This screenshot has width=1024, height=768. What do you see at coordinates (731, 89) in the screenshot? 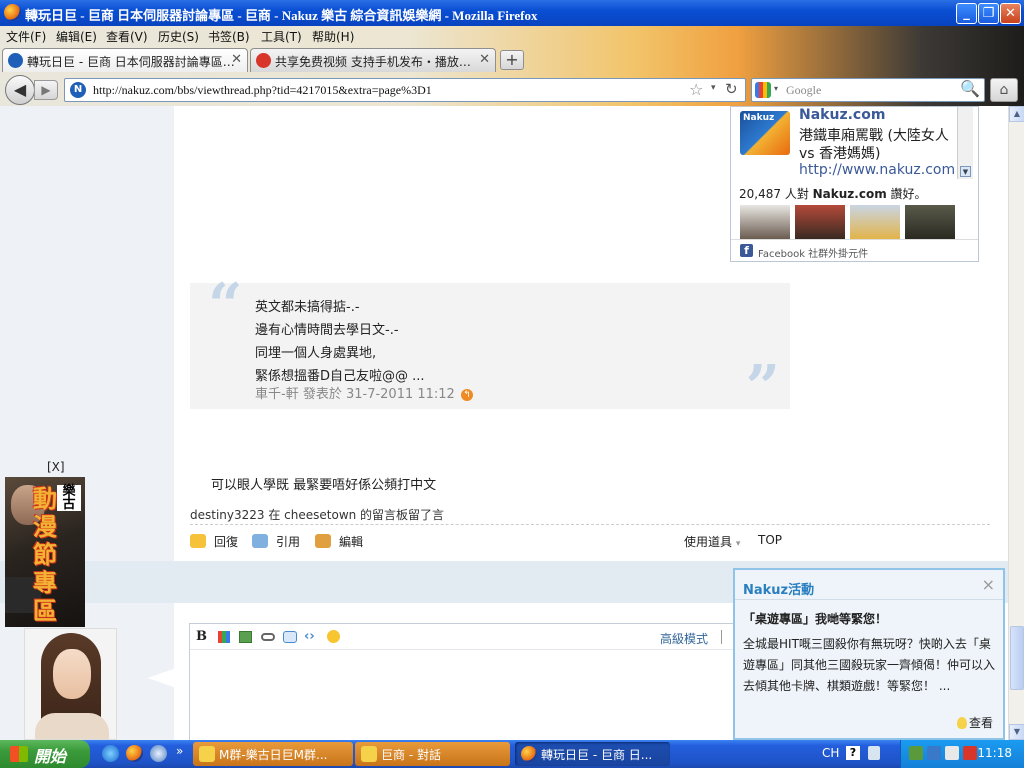
I see `reload-icon: ↻` at bounding box center [731, 89].